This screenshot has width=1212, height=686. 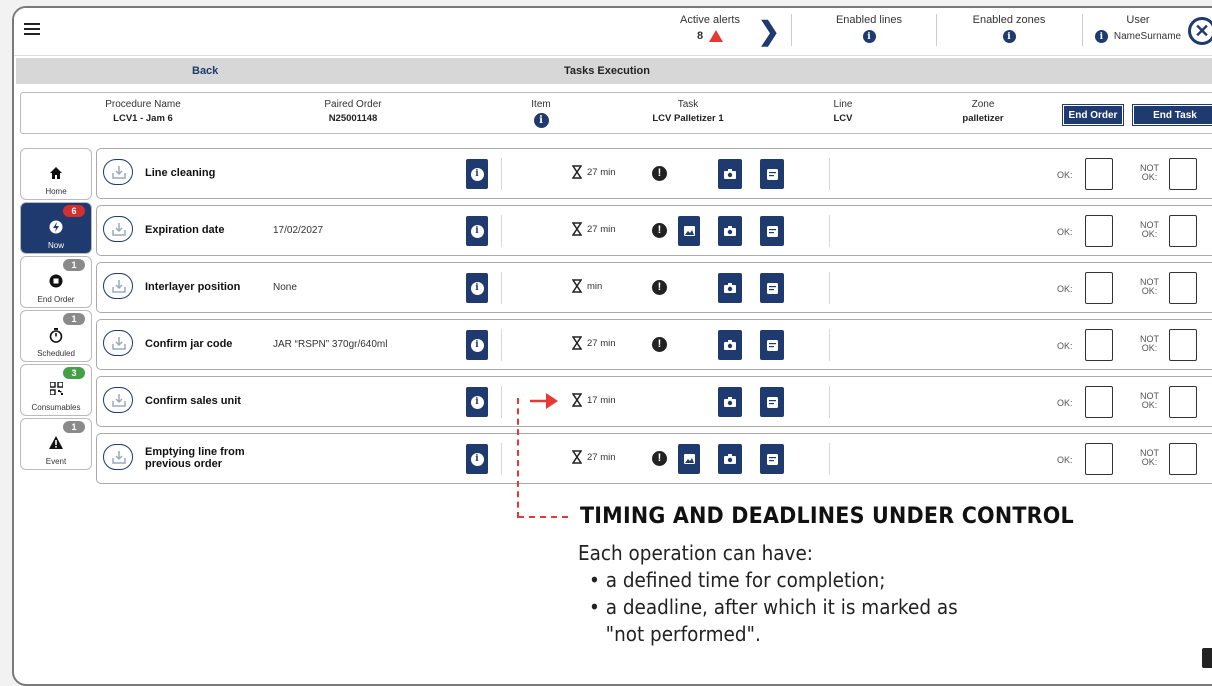 I want to click on line-value: LCV, so click(x=843, y=118).